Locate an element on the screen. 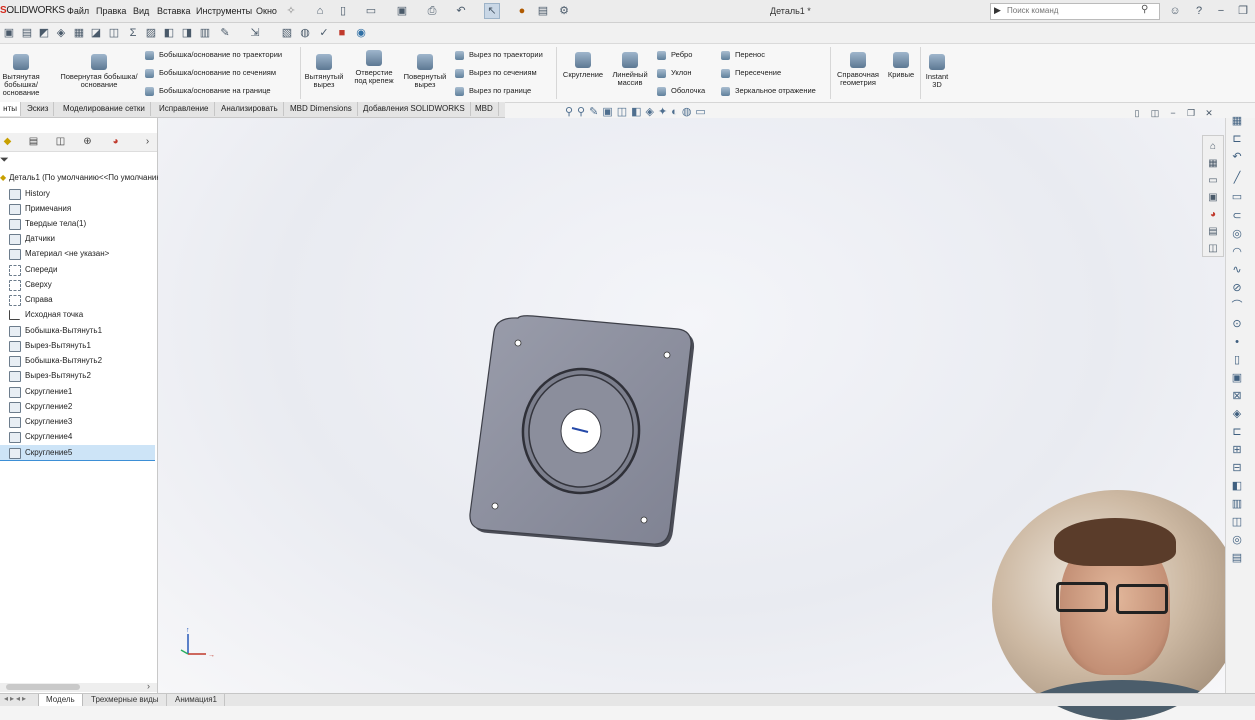 Image resolution: width=1255 pixels, height=720 pixels. extruded-boss-button: Вытянутая бобышка/основание is located at coordinates (21, 75).